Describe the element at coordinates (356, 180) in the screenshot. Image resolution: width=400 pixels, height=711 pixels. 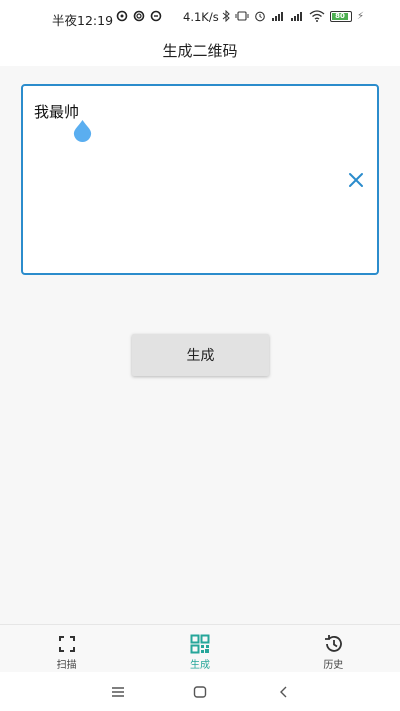
I see `clear-icon` at that location.